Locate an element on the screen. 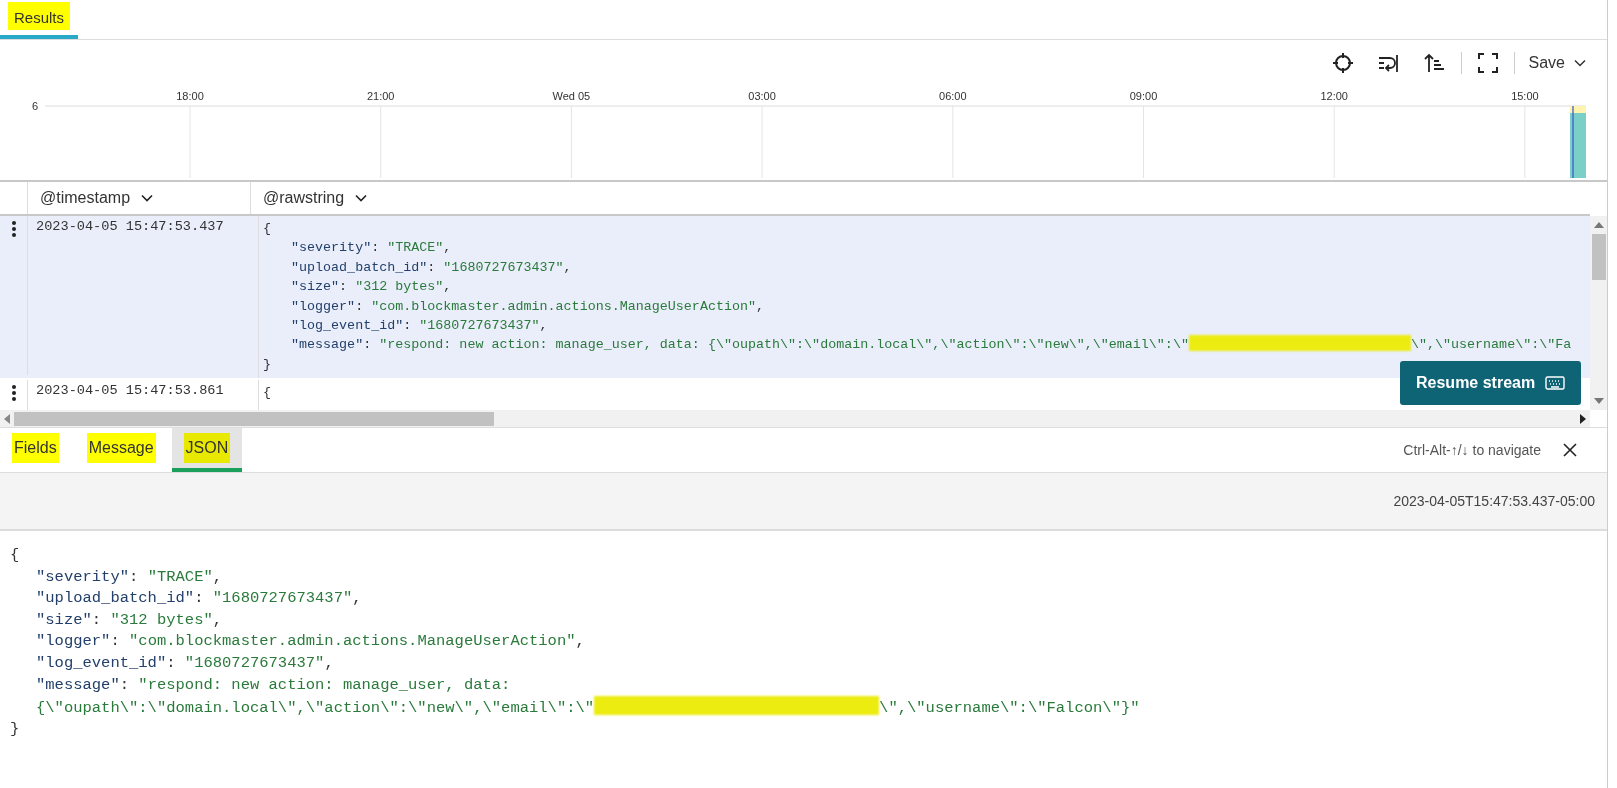  sort-icon is located at coordinates (1434, 63).